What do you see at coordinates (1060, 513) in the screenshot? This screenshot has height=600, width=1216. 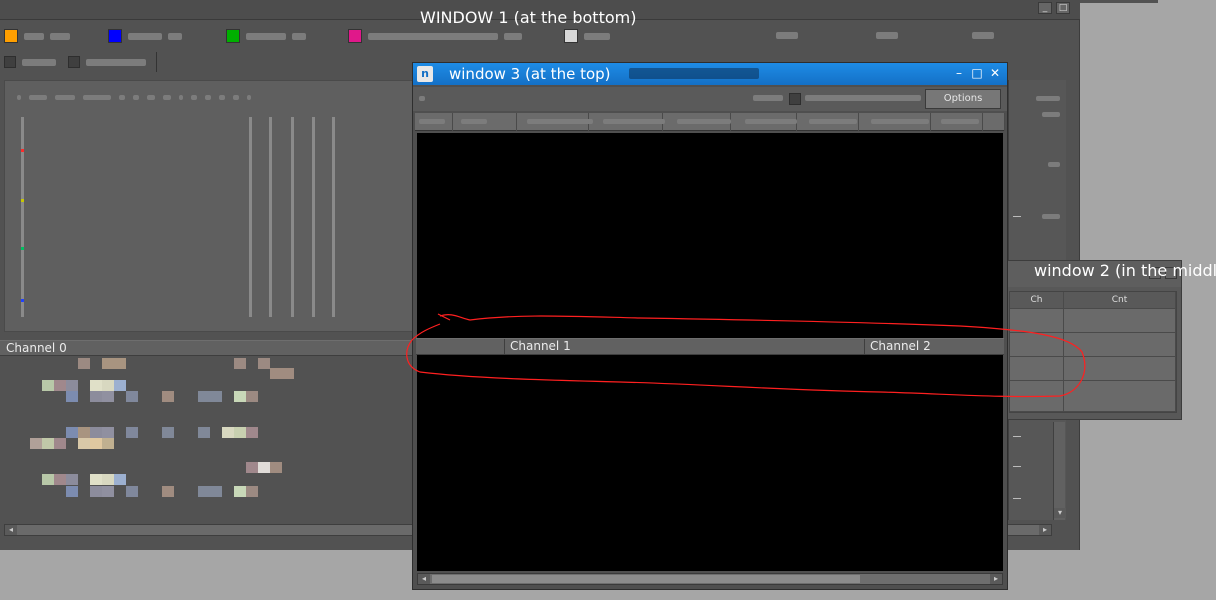 I see `arrow-down-icon: ▾` at bounding box center [1060, 513].